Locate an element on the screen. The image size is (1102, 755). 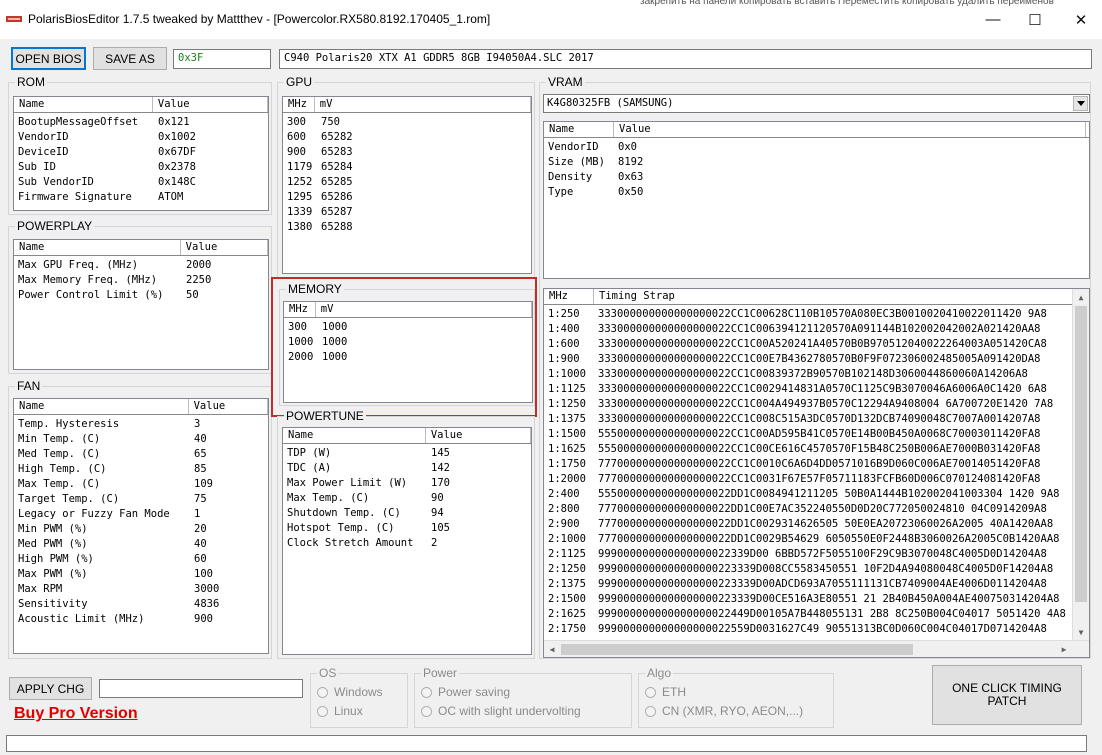
fan-row: Max RPM 3000 is located at coordinates (141, 589).